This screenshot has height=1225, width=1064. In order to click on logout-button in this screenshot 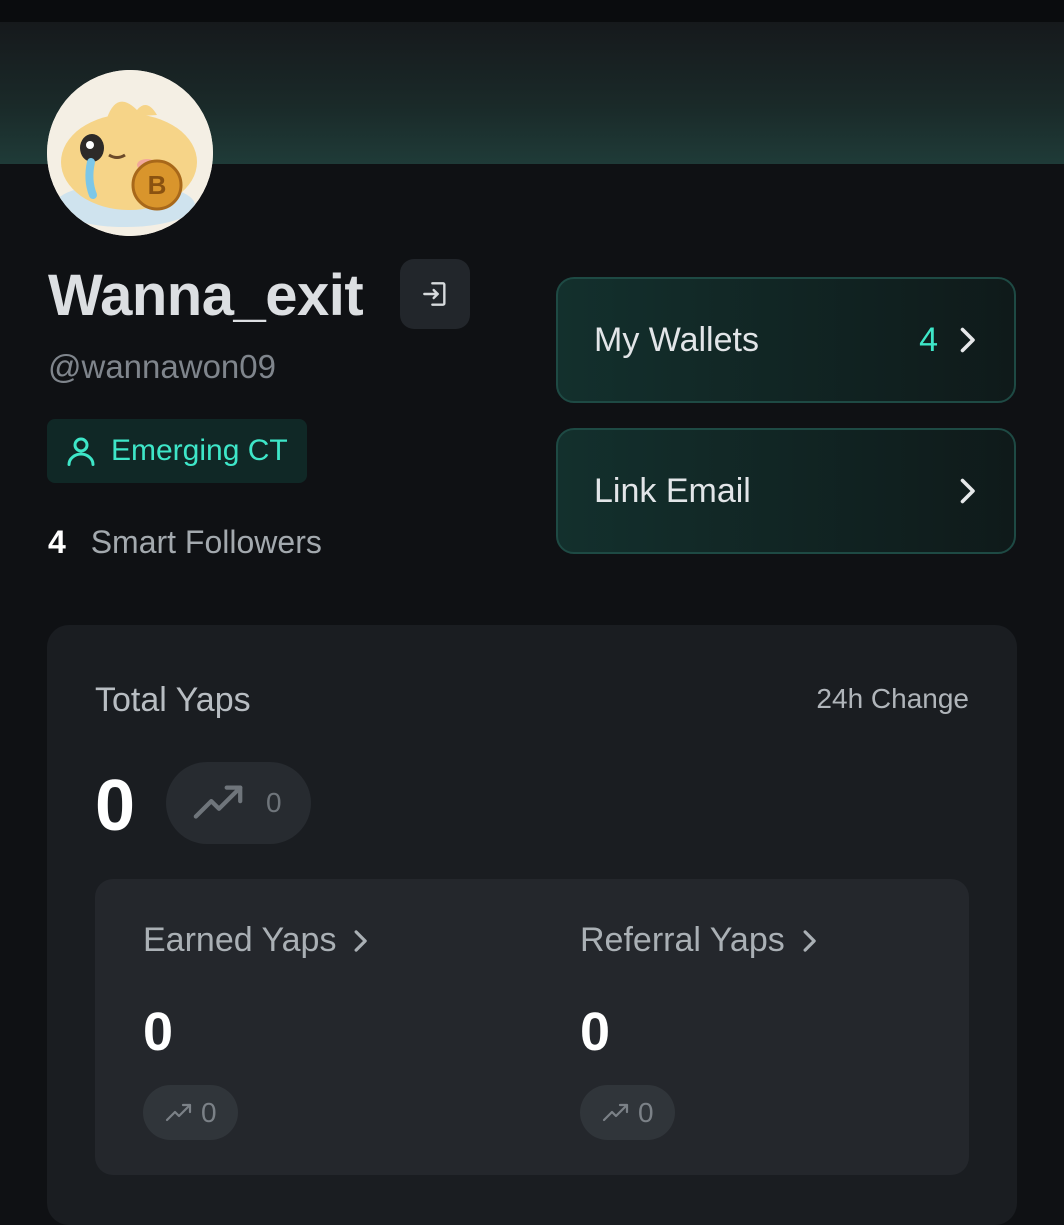, I will do `click(435, 294)`.